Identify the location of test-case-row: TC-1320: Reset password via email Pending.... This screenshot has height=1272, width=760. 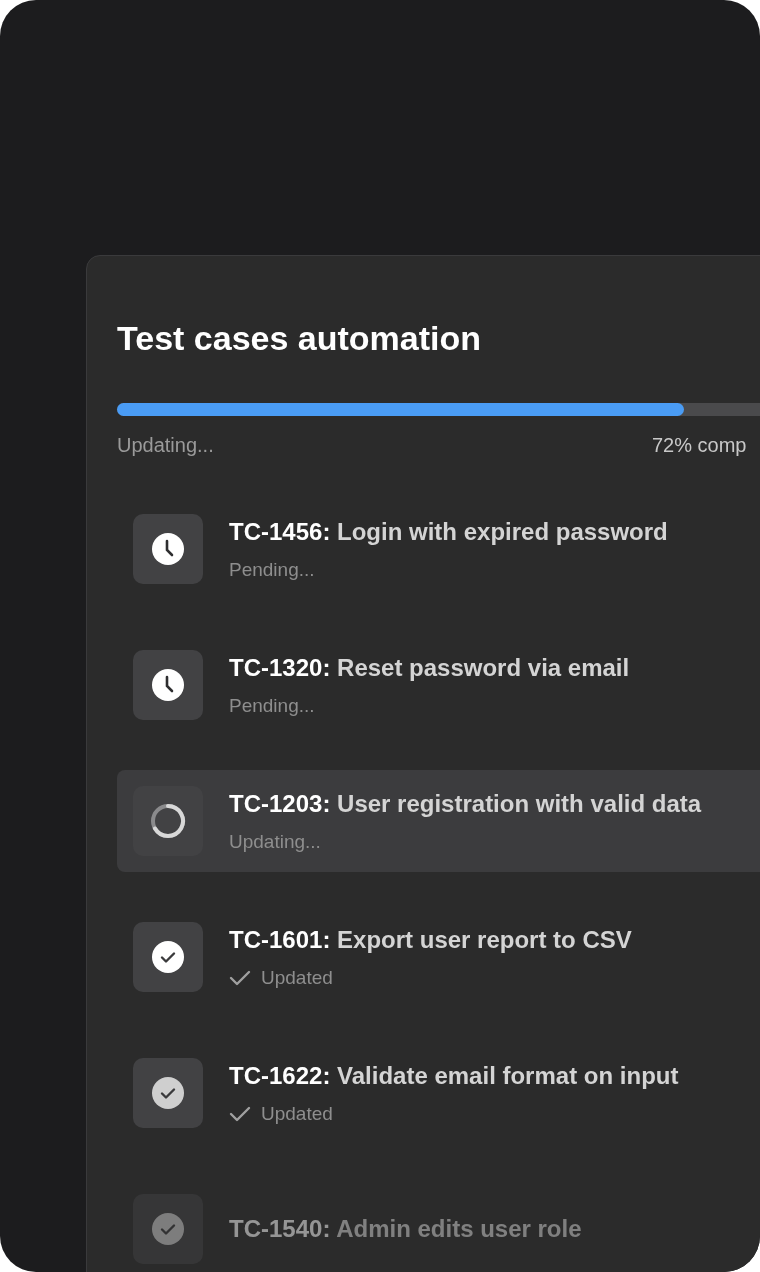
(438, 685).